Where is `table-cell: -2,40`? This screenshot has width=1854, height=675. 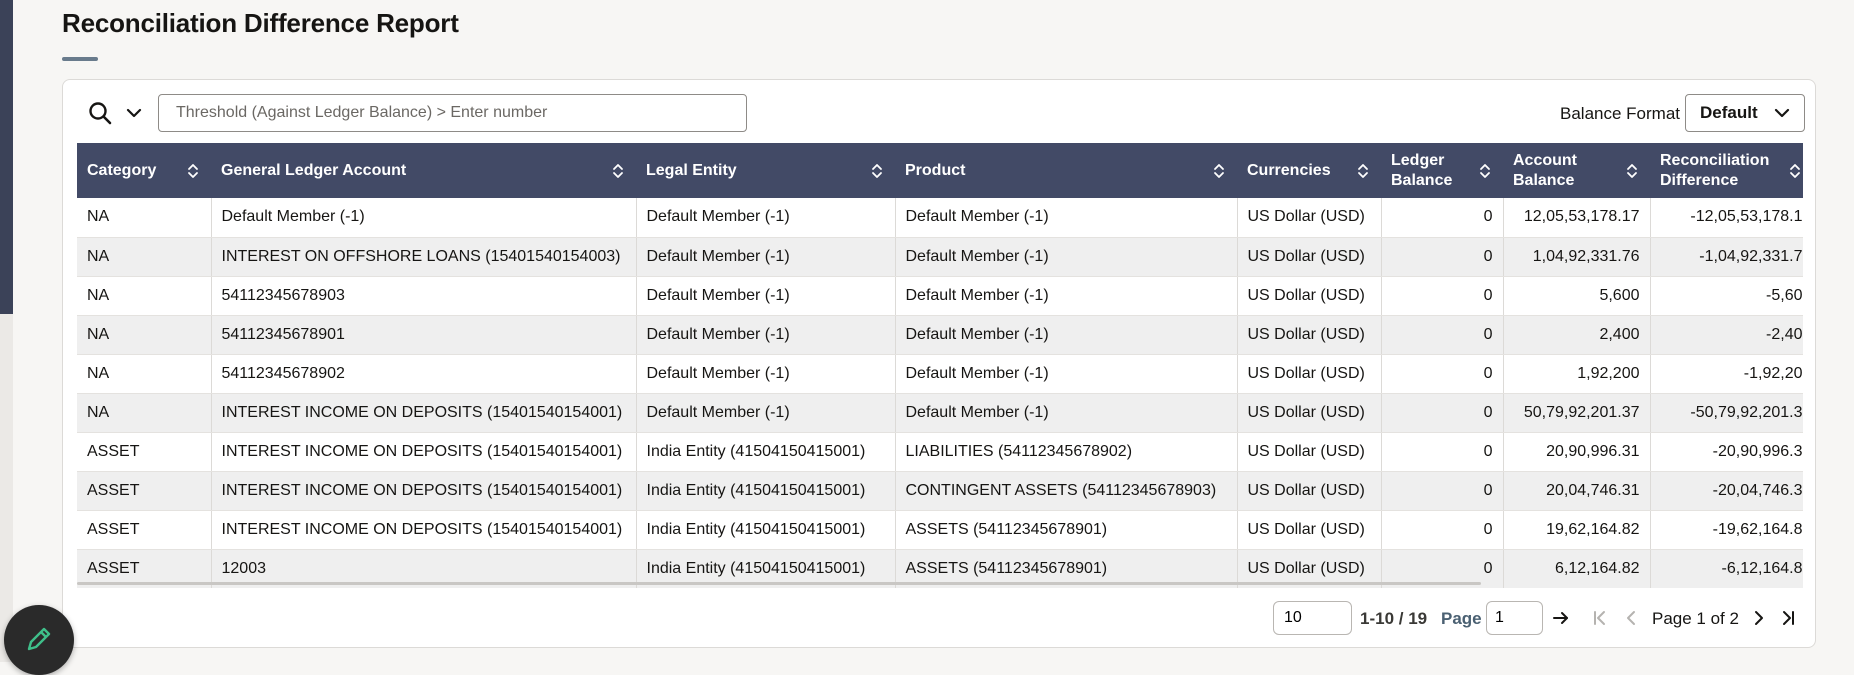 table-cell: -2,40 is located at coordinates (1726, 335).